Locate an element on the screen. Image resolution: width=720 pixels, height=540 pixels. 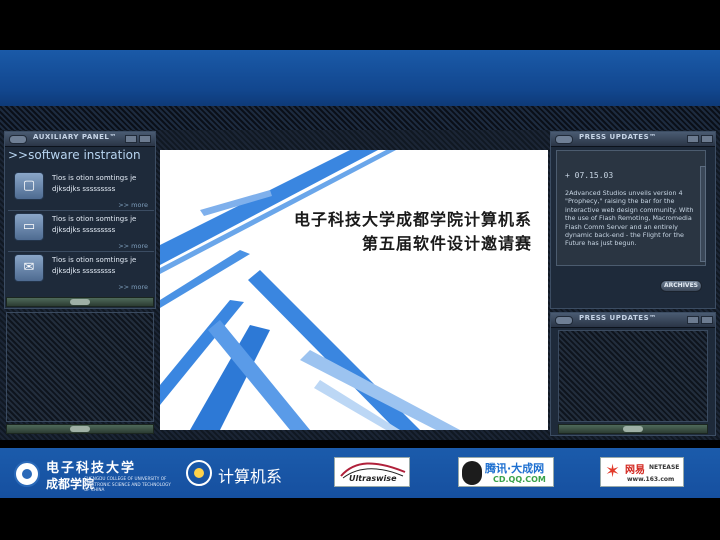
sponsor-tencent-logo: 腾讯·大成网 CD.QQ.COM is located at coordinates (506, 472).